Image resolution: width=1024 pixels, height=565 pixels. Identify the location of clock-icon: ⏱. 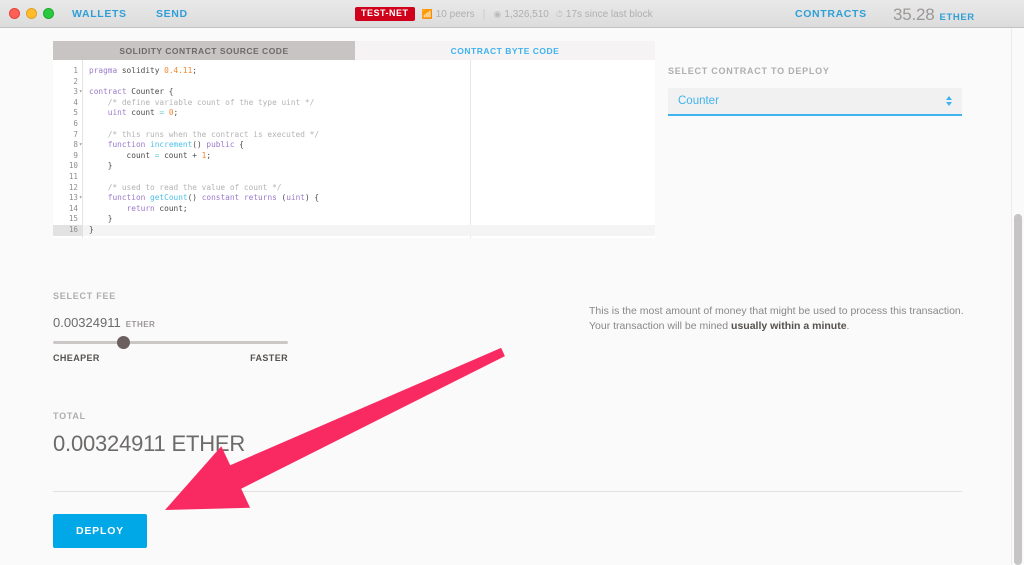
(559, 13).